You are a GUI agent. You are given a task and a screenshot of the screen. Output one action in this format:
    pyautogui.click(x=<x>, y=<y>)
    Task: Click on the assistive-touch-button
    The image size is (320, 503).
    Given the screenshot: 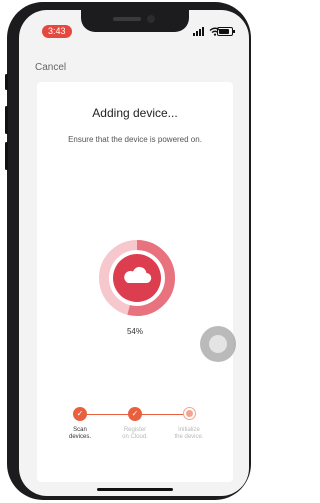 What is the action you would take?
    pyautogui.click(x=218, y=344)
    